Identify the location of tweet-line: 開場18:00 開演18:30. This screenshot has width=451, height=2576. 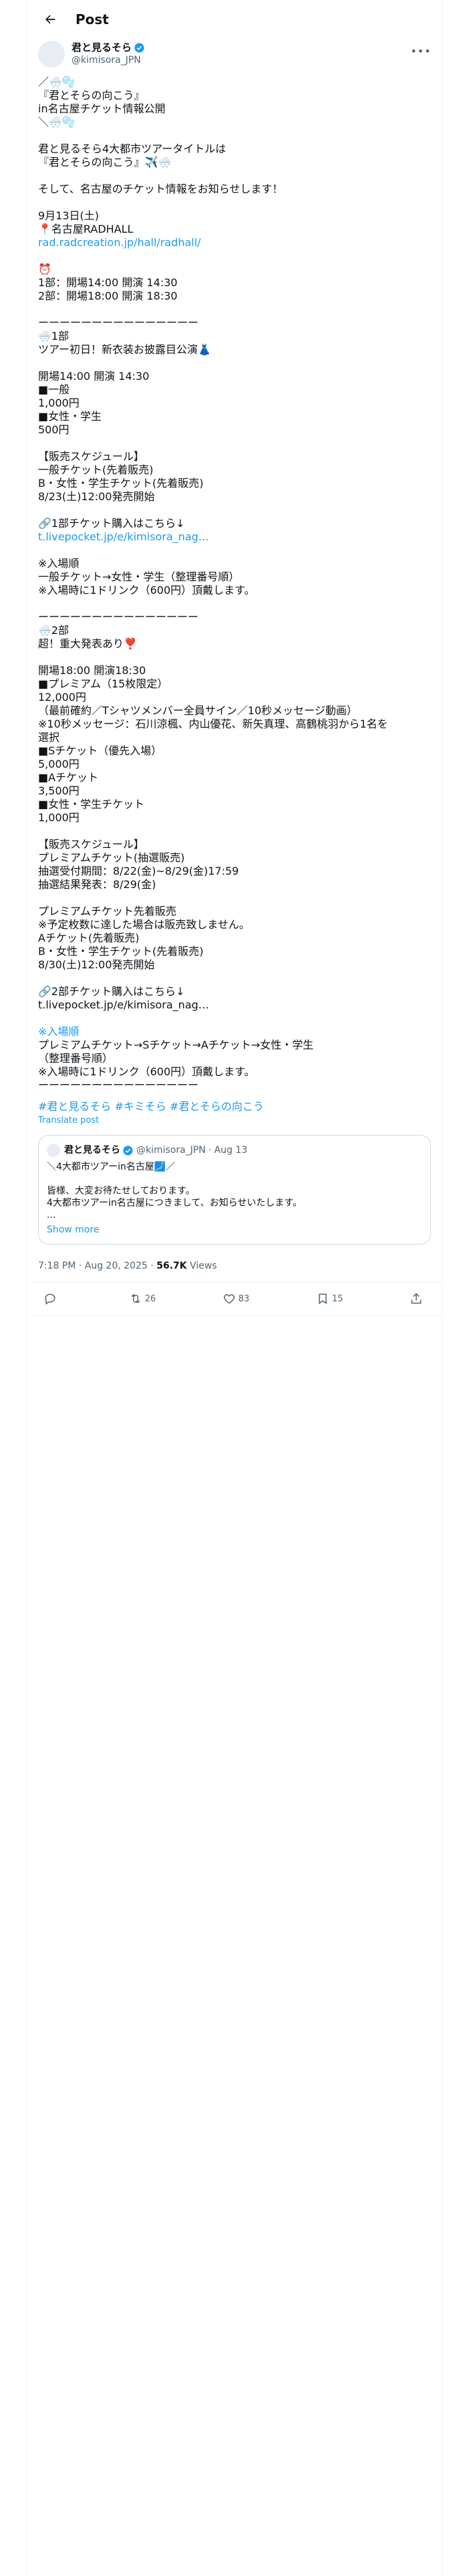
(92, 670).